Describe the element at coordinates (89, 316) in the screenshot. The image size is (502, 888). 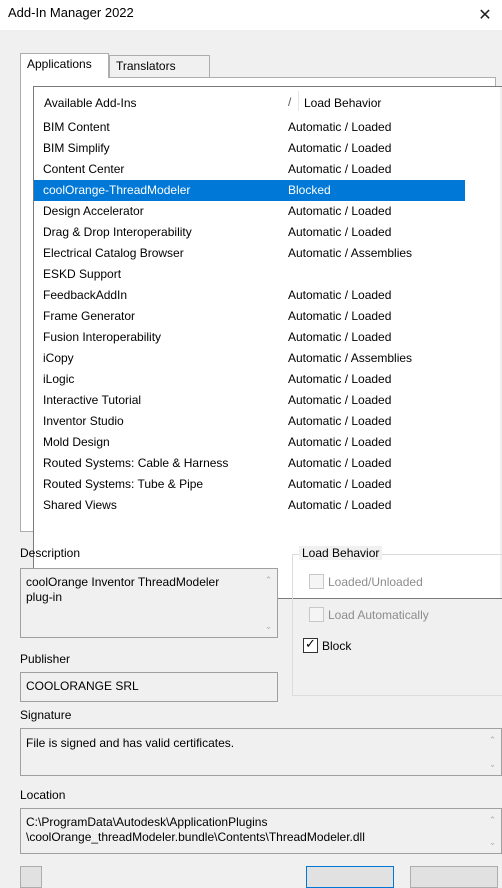
I see `addin-name: Frame Generator` at that location.